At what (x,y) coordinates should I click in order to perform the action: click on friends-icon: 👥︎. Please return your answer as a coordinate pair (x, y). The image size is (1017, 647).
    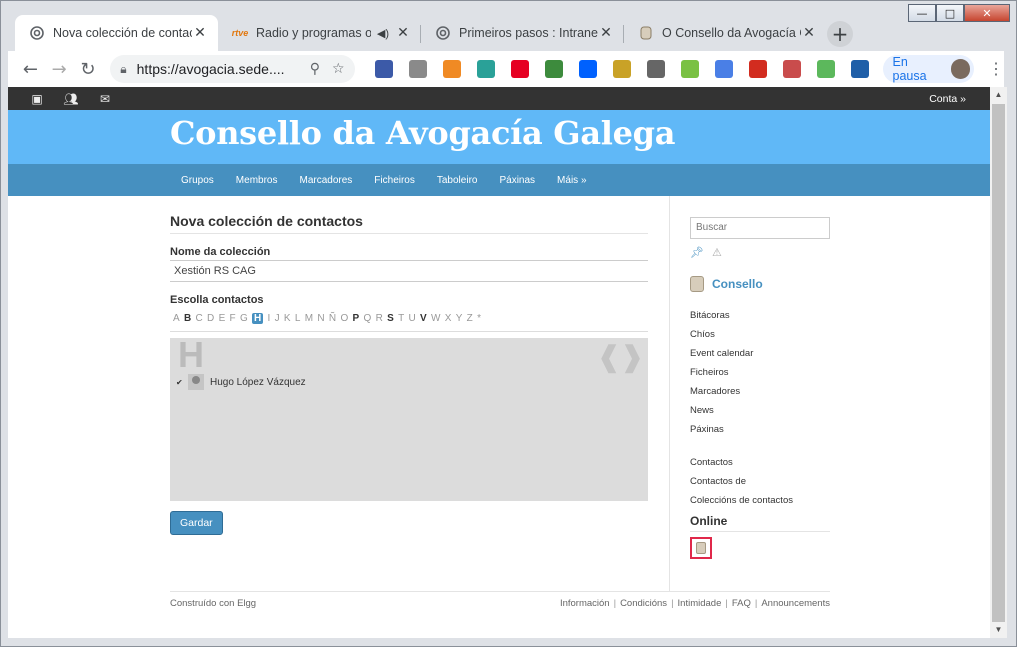
    Looking at the image, I should click on (70, 99).